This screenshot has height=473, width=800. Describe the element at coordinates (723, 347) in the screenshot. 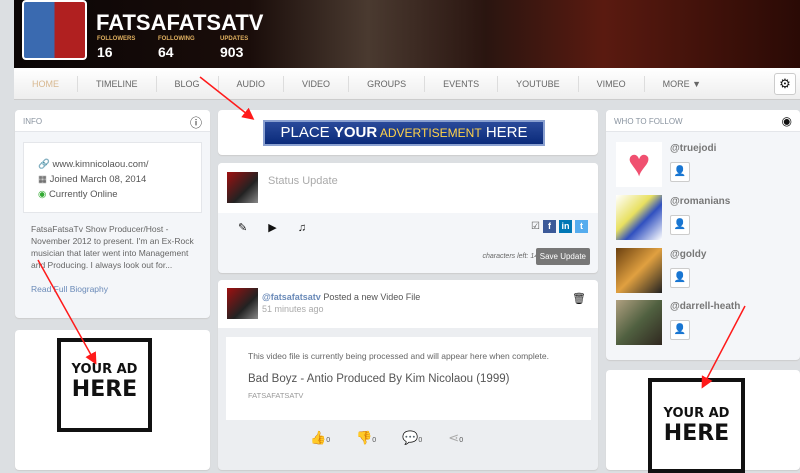

I see `arrow-to-right-ad` at that location.